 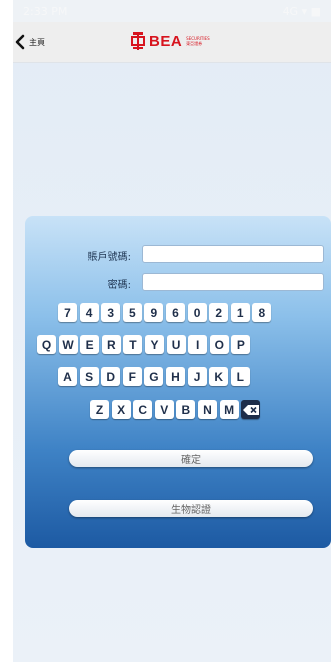 I want to click on key-letter: X, so click(x=121, y=409).